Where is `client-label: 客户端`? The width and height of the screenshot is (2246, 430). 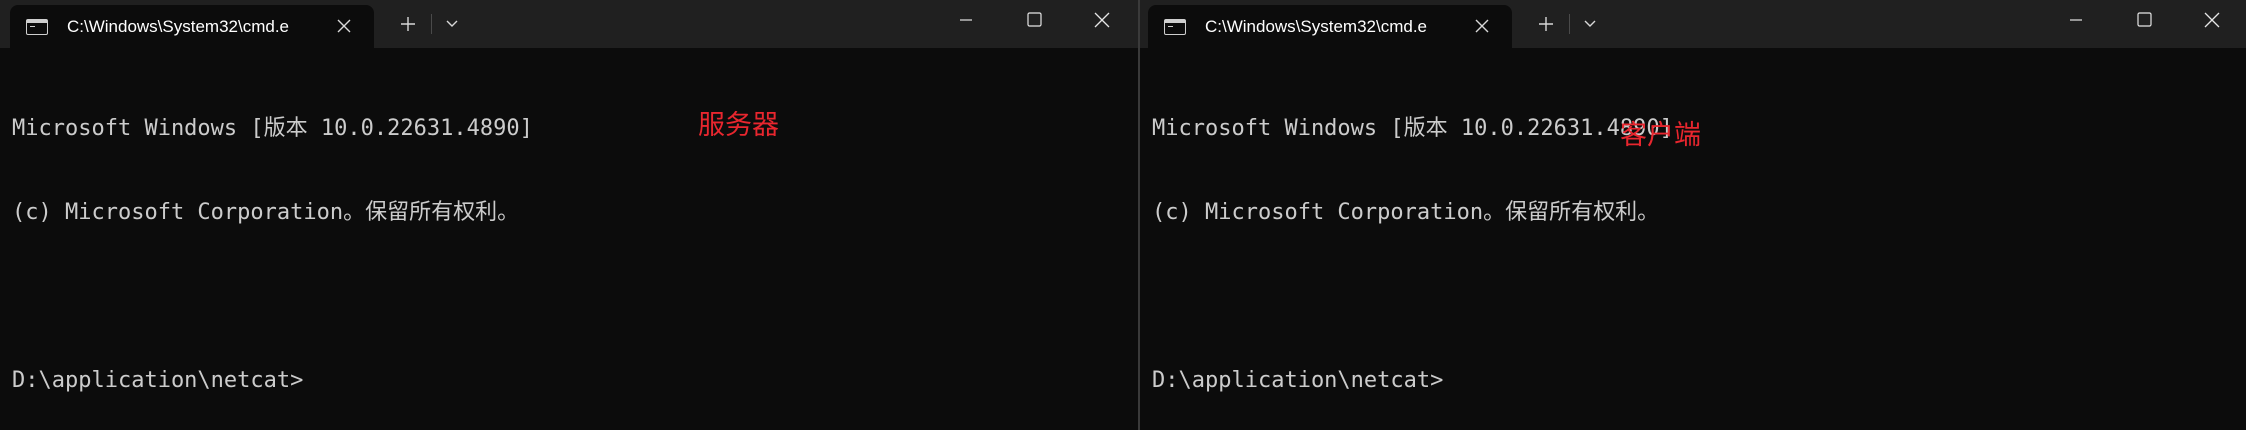
client-label: 客户端 is located at coordinates (1660, 135).